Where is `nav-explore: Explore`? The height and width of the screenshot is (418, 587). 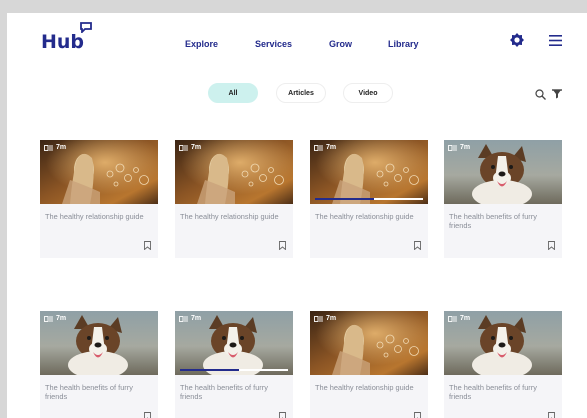 nav-explore: Explore is located at coordinates (201, 44).